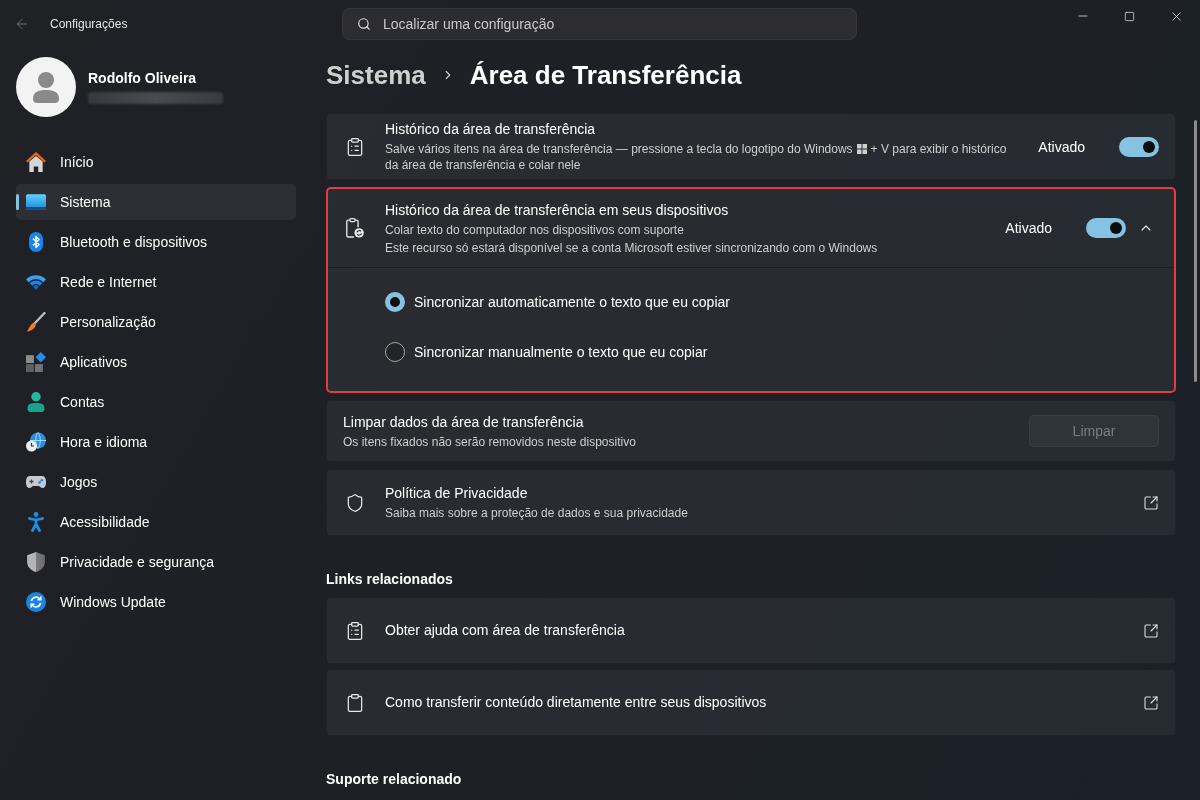 This screenshot has height=800, width=1200. I want to click on sidebar-item: Bluetooth e dispositivos, so click(156, 242).